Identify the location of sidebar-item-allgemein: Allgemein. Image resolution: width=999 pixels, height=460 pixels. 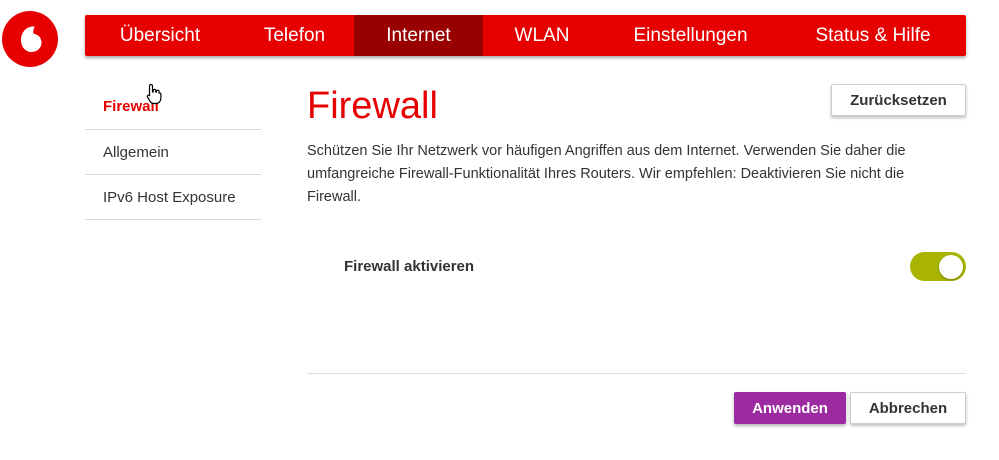
(173, 152).